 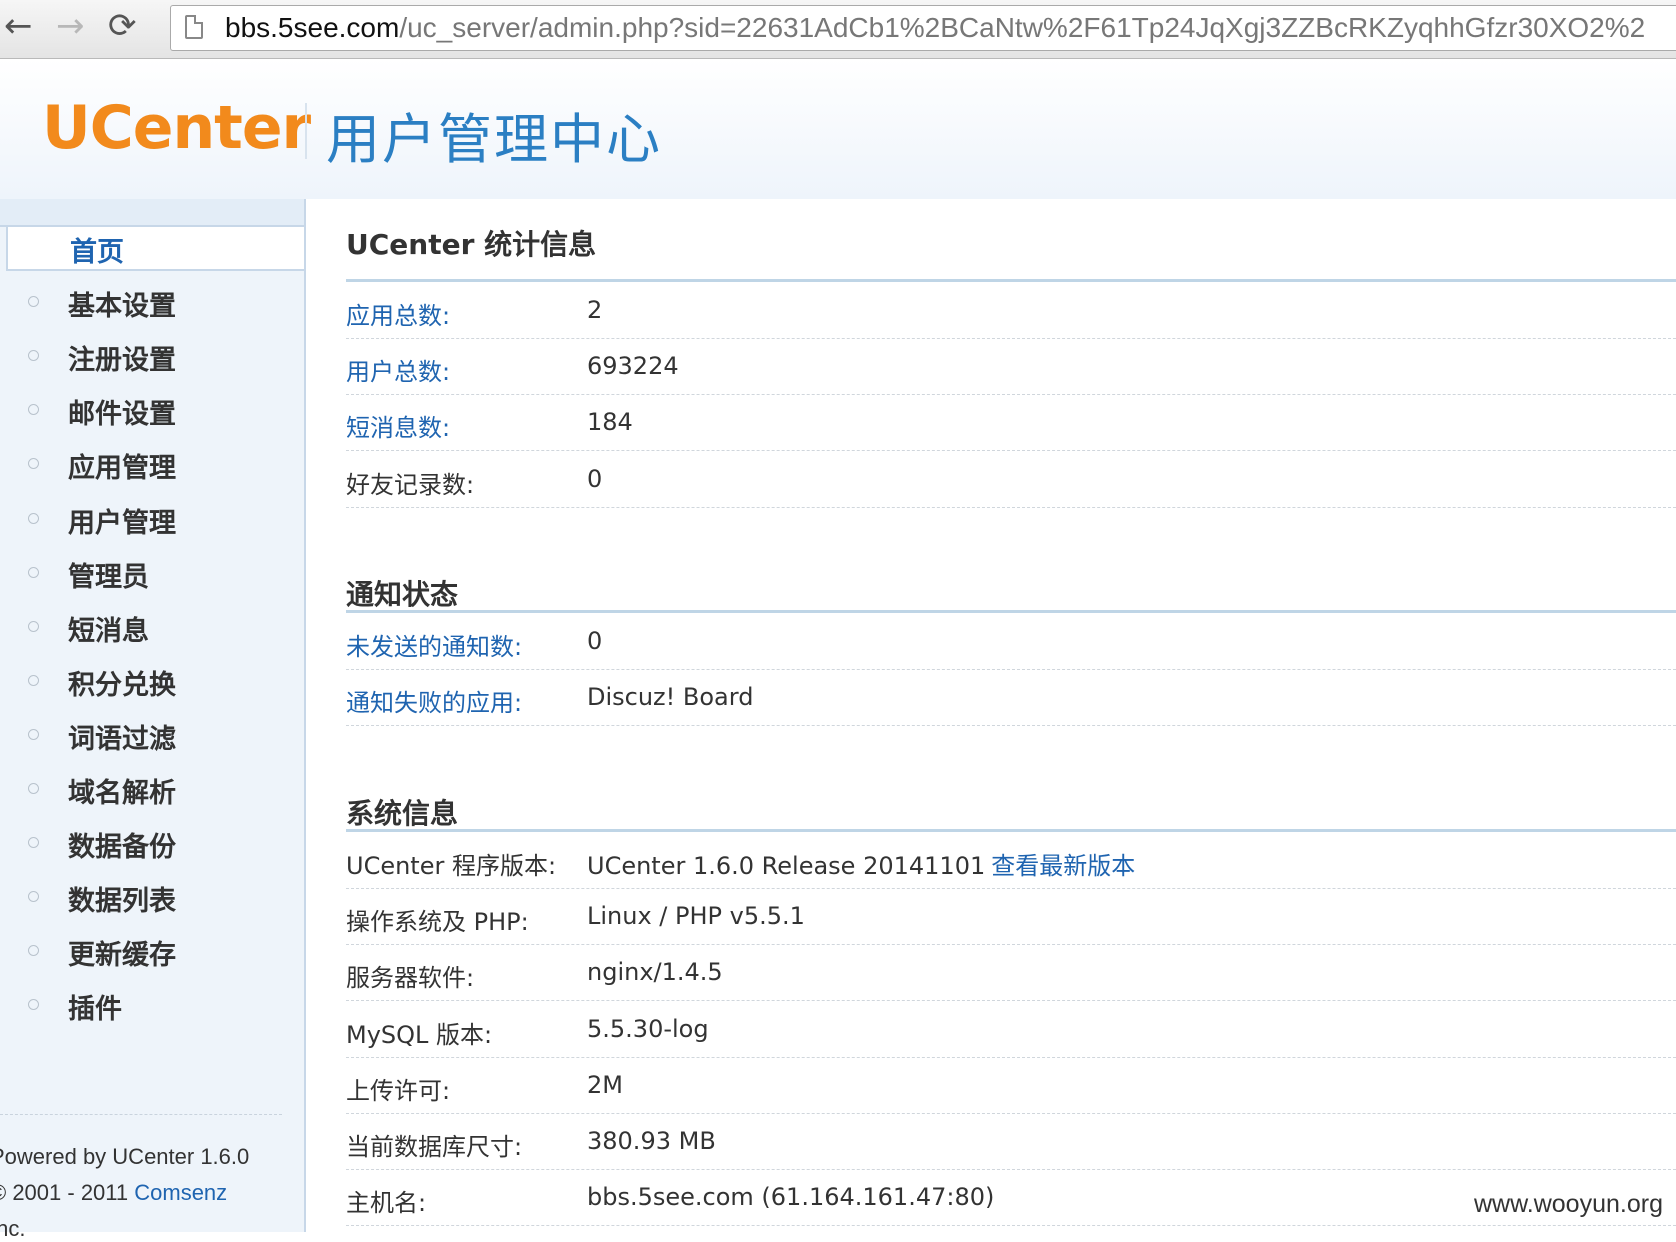 What do you see at coordinates (312, 27) in the screenshot?
I see `url-host: bbs.5see.com` at bounding box center [312, 27].